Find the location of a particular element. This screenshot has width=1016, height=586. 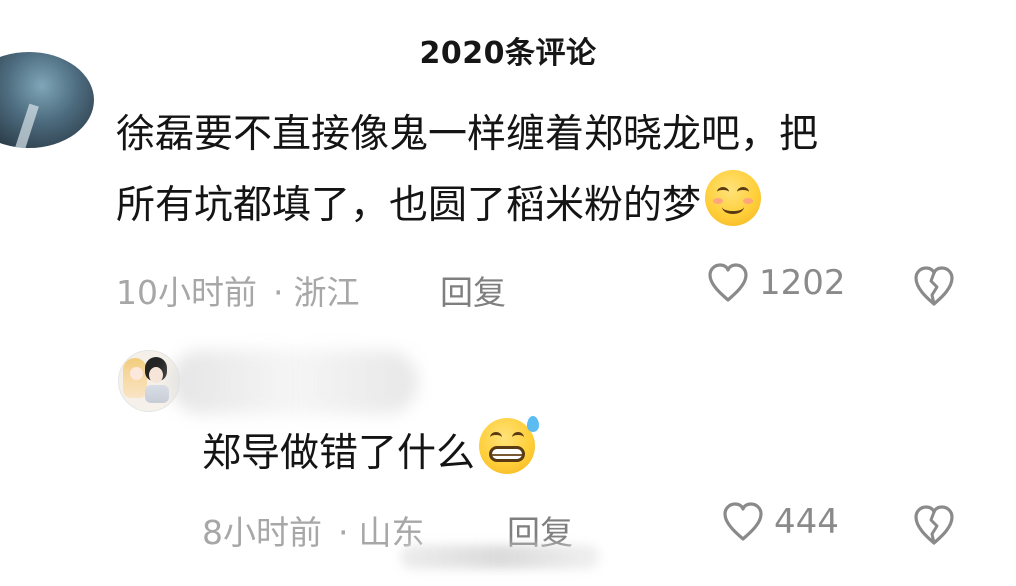

comment-time: 10小时前 is located at coordinates (186, 292).